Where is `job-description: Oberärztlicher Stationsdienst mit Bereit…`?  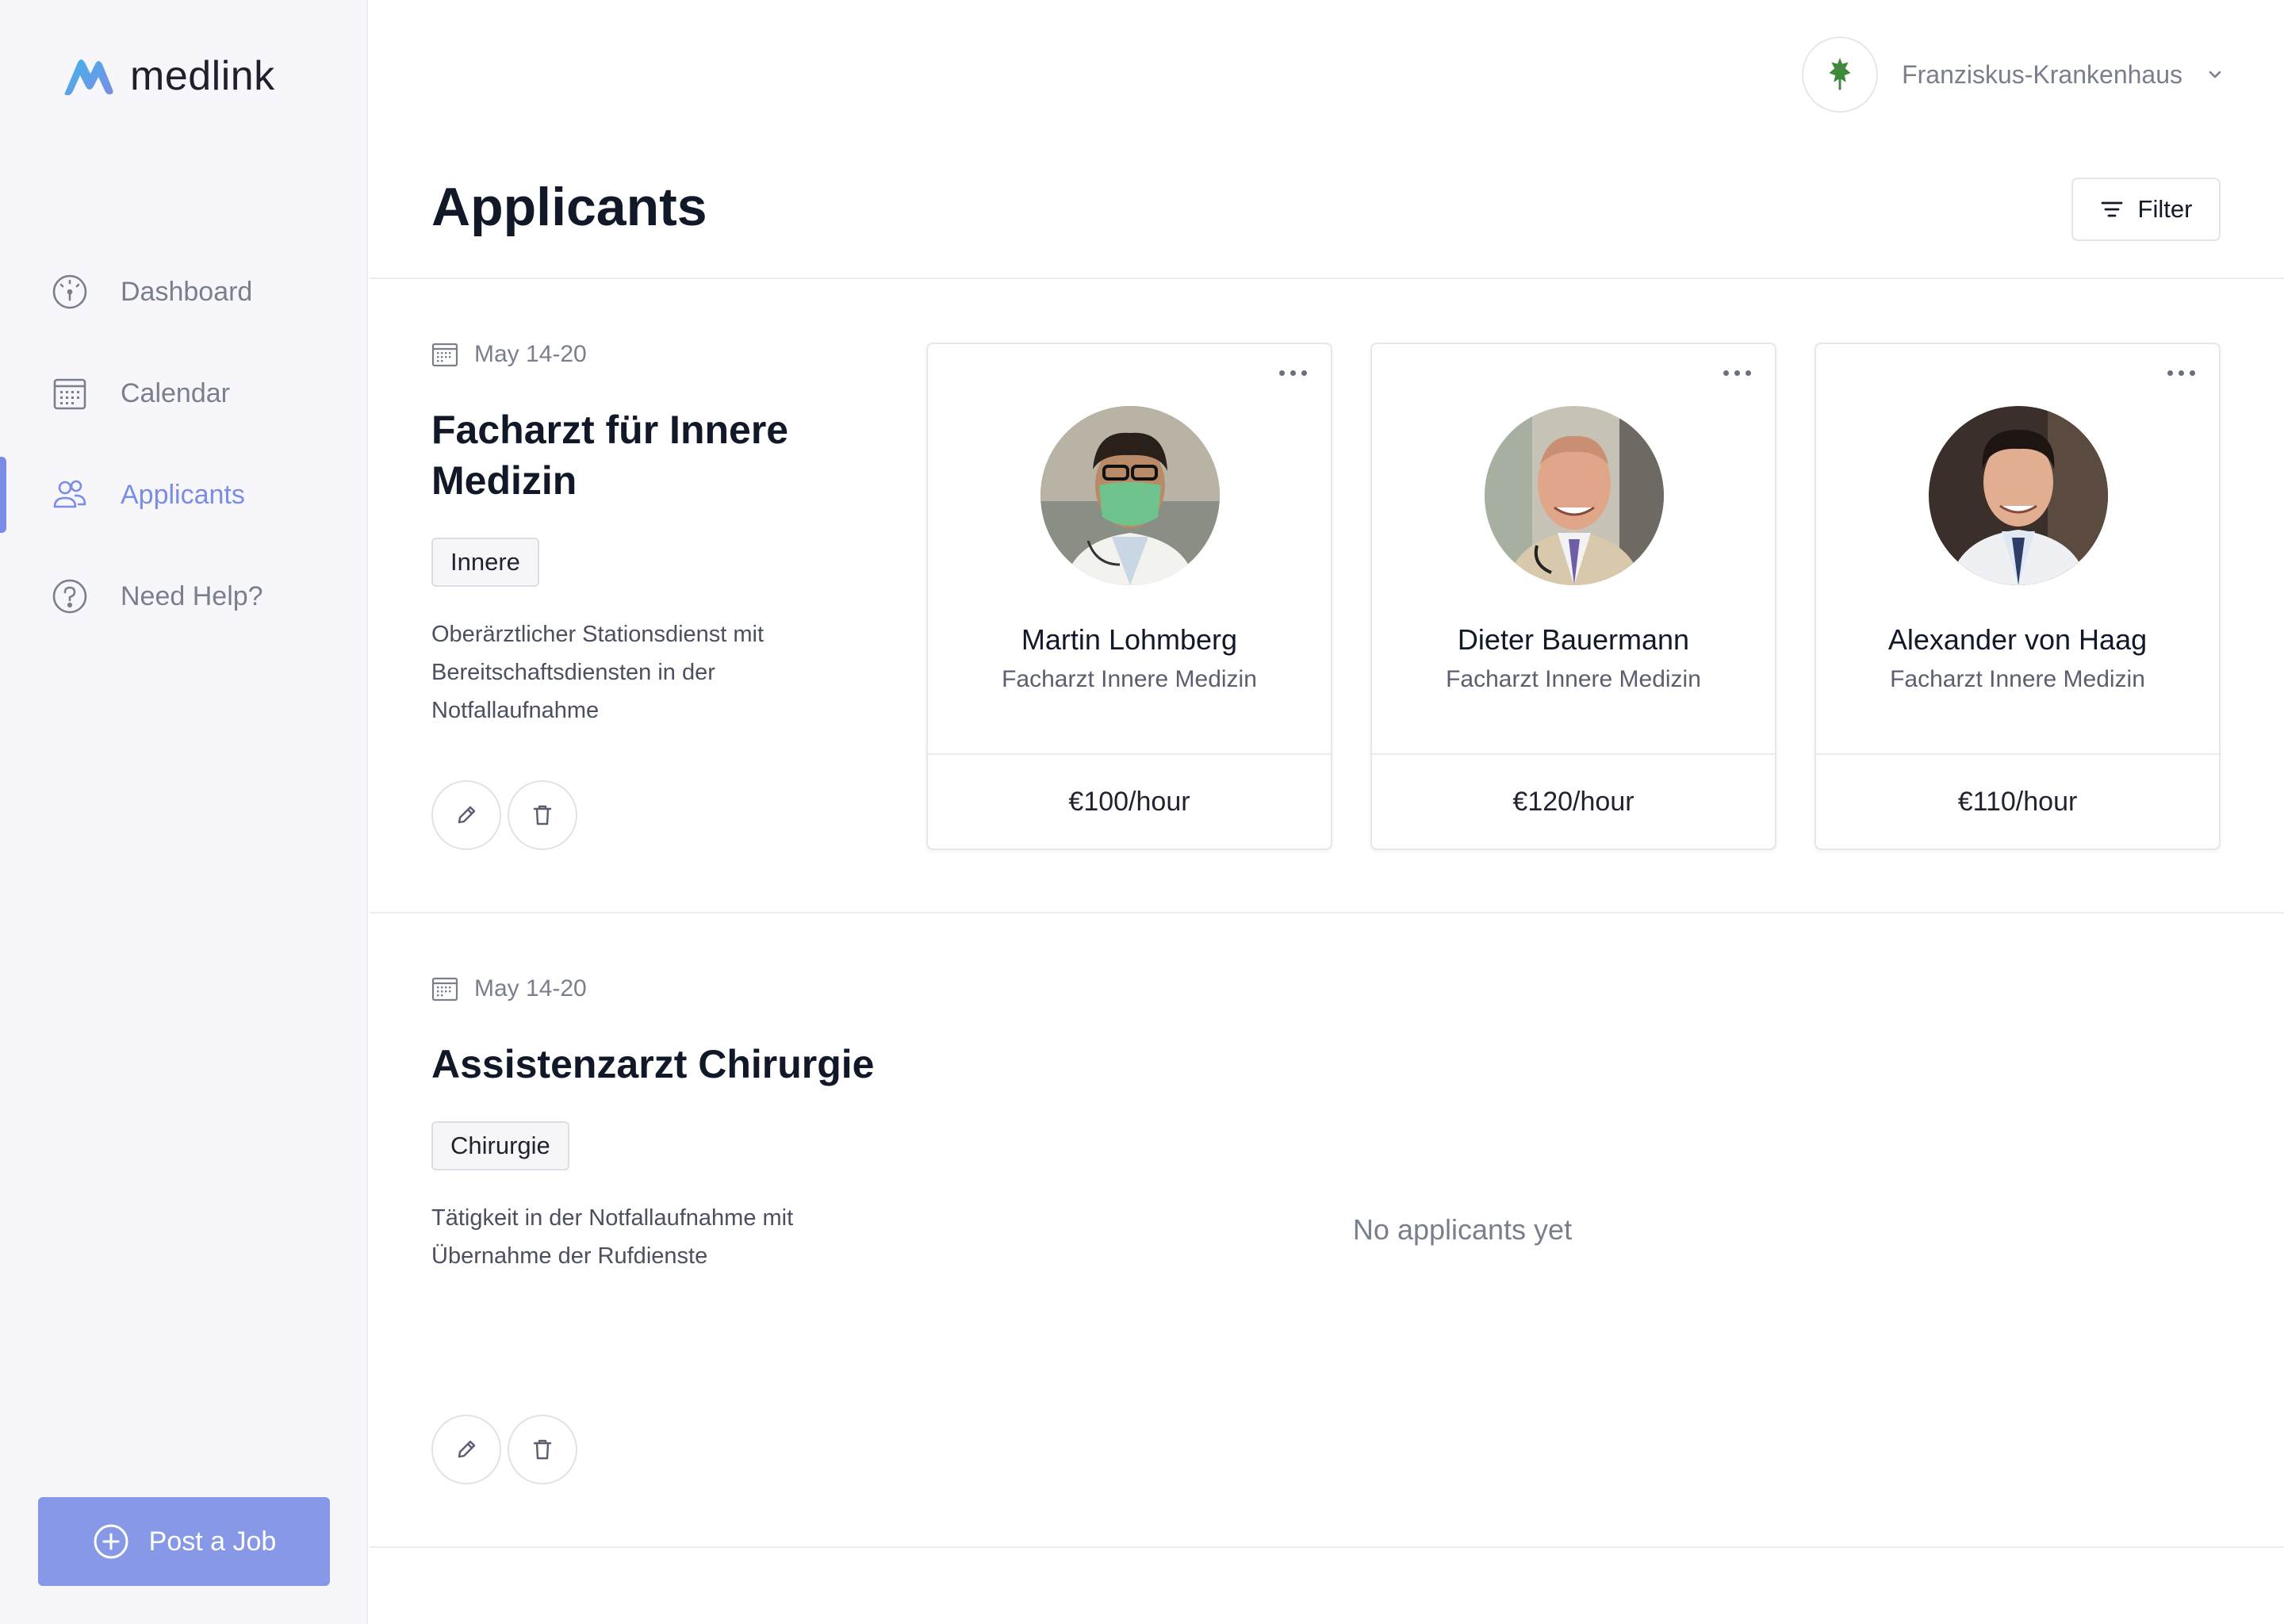
job-description: Oberärztlicher Stationsdienst mit Bereit… is located at coordinates (598, 672).